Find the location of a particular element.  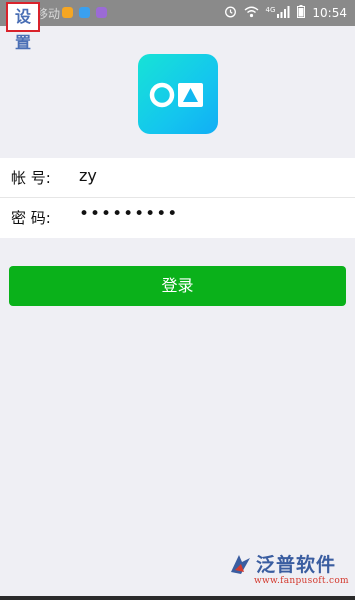

signal-icon is located at coordinates (283, 13).